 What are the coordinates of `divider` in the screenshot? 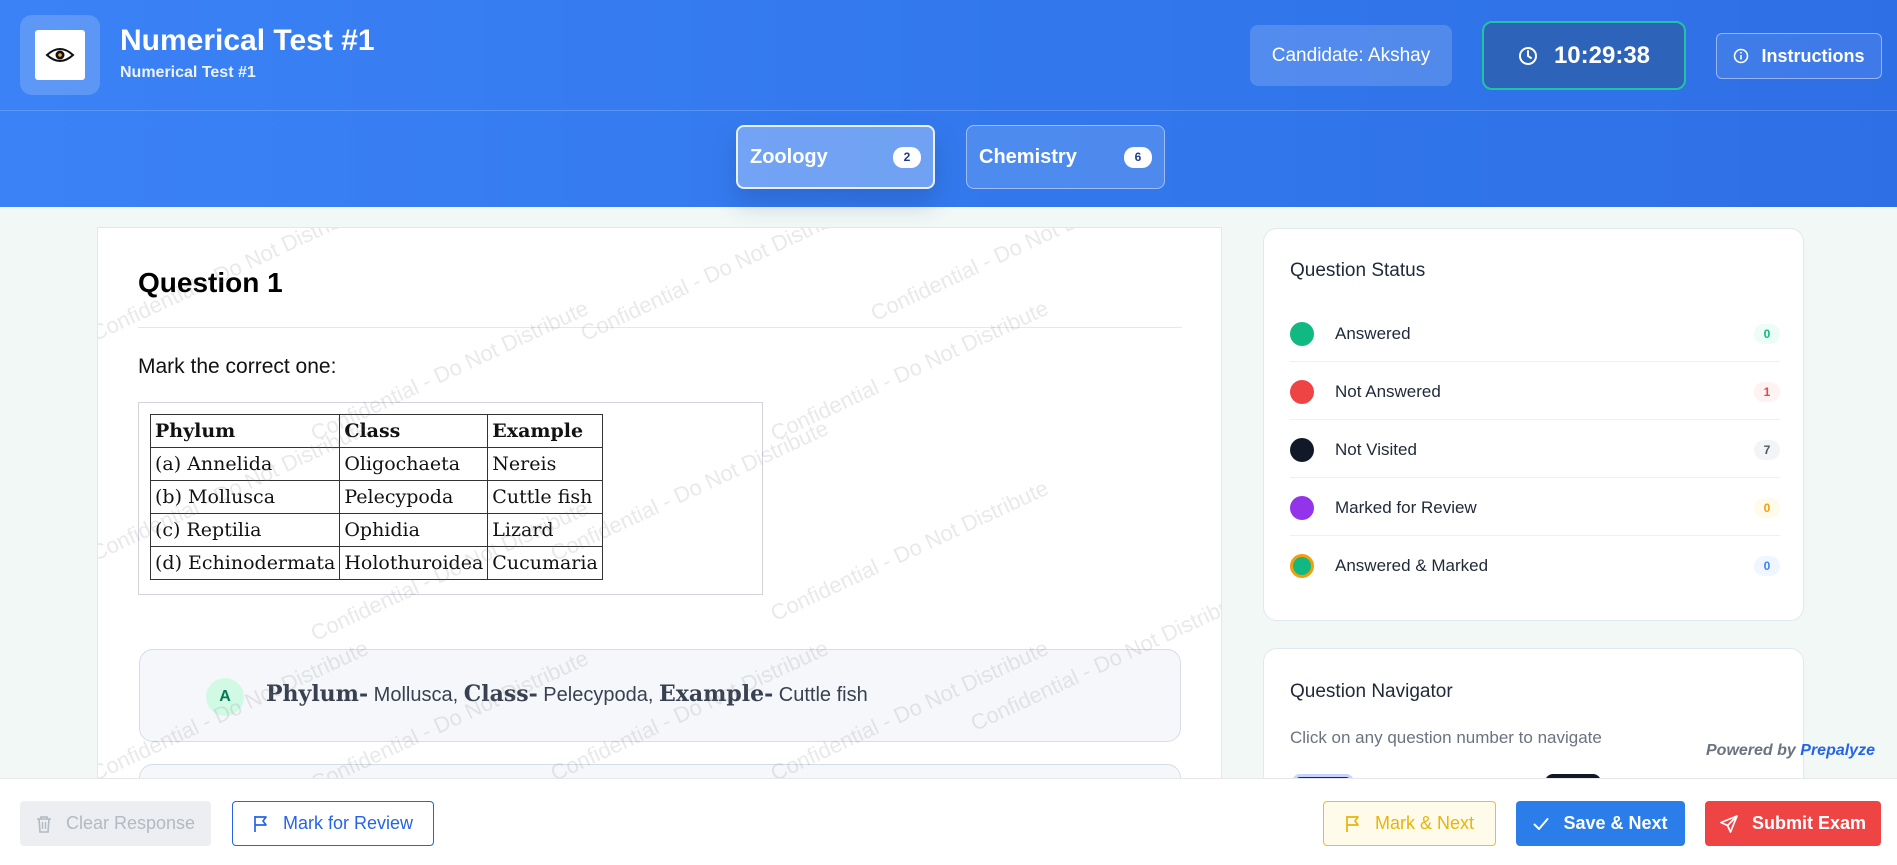 It's located at (660, 327).